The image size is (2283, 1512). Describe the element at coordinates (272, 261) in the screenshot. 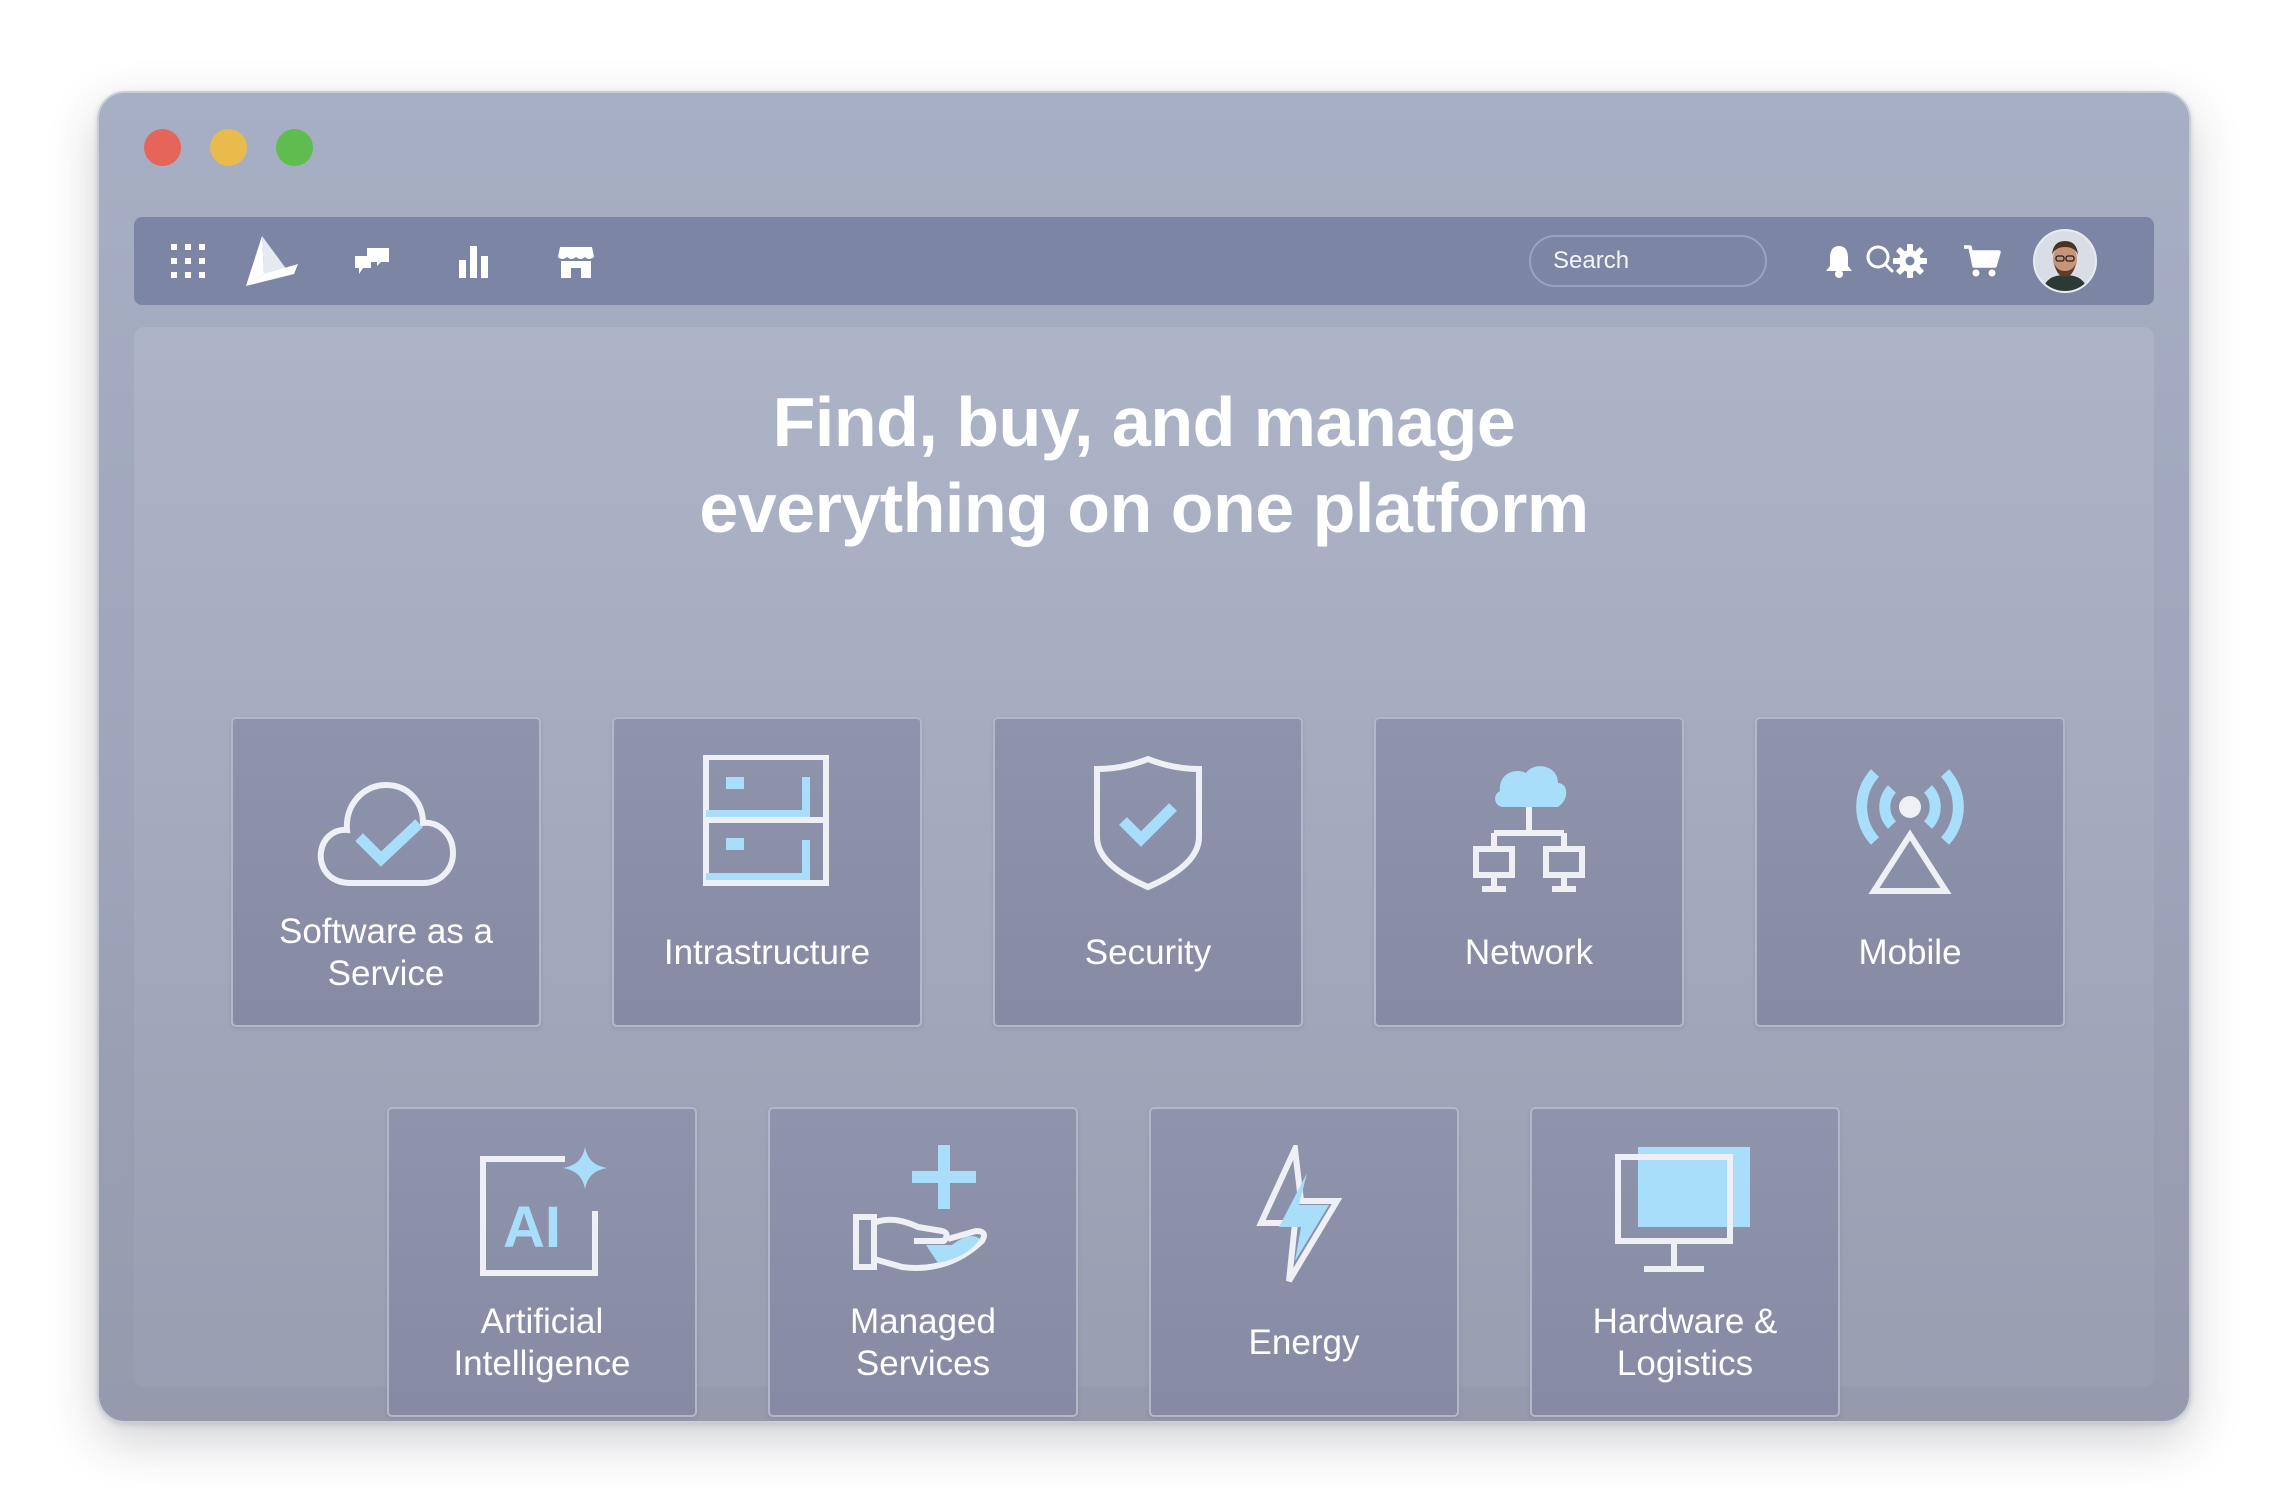

I see `brand-logo-icon` at that location.